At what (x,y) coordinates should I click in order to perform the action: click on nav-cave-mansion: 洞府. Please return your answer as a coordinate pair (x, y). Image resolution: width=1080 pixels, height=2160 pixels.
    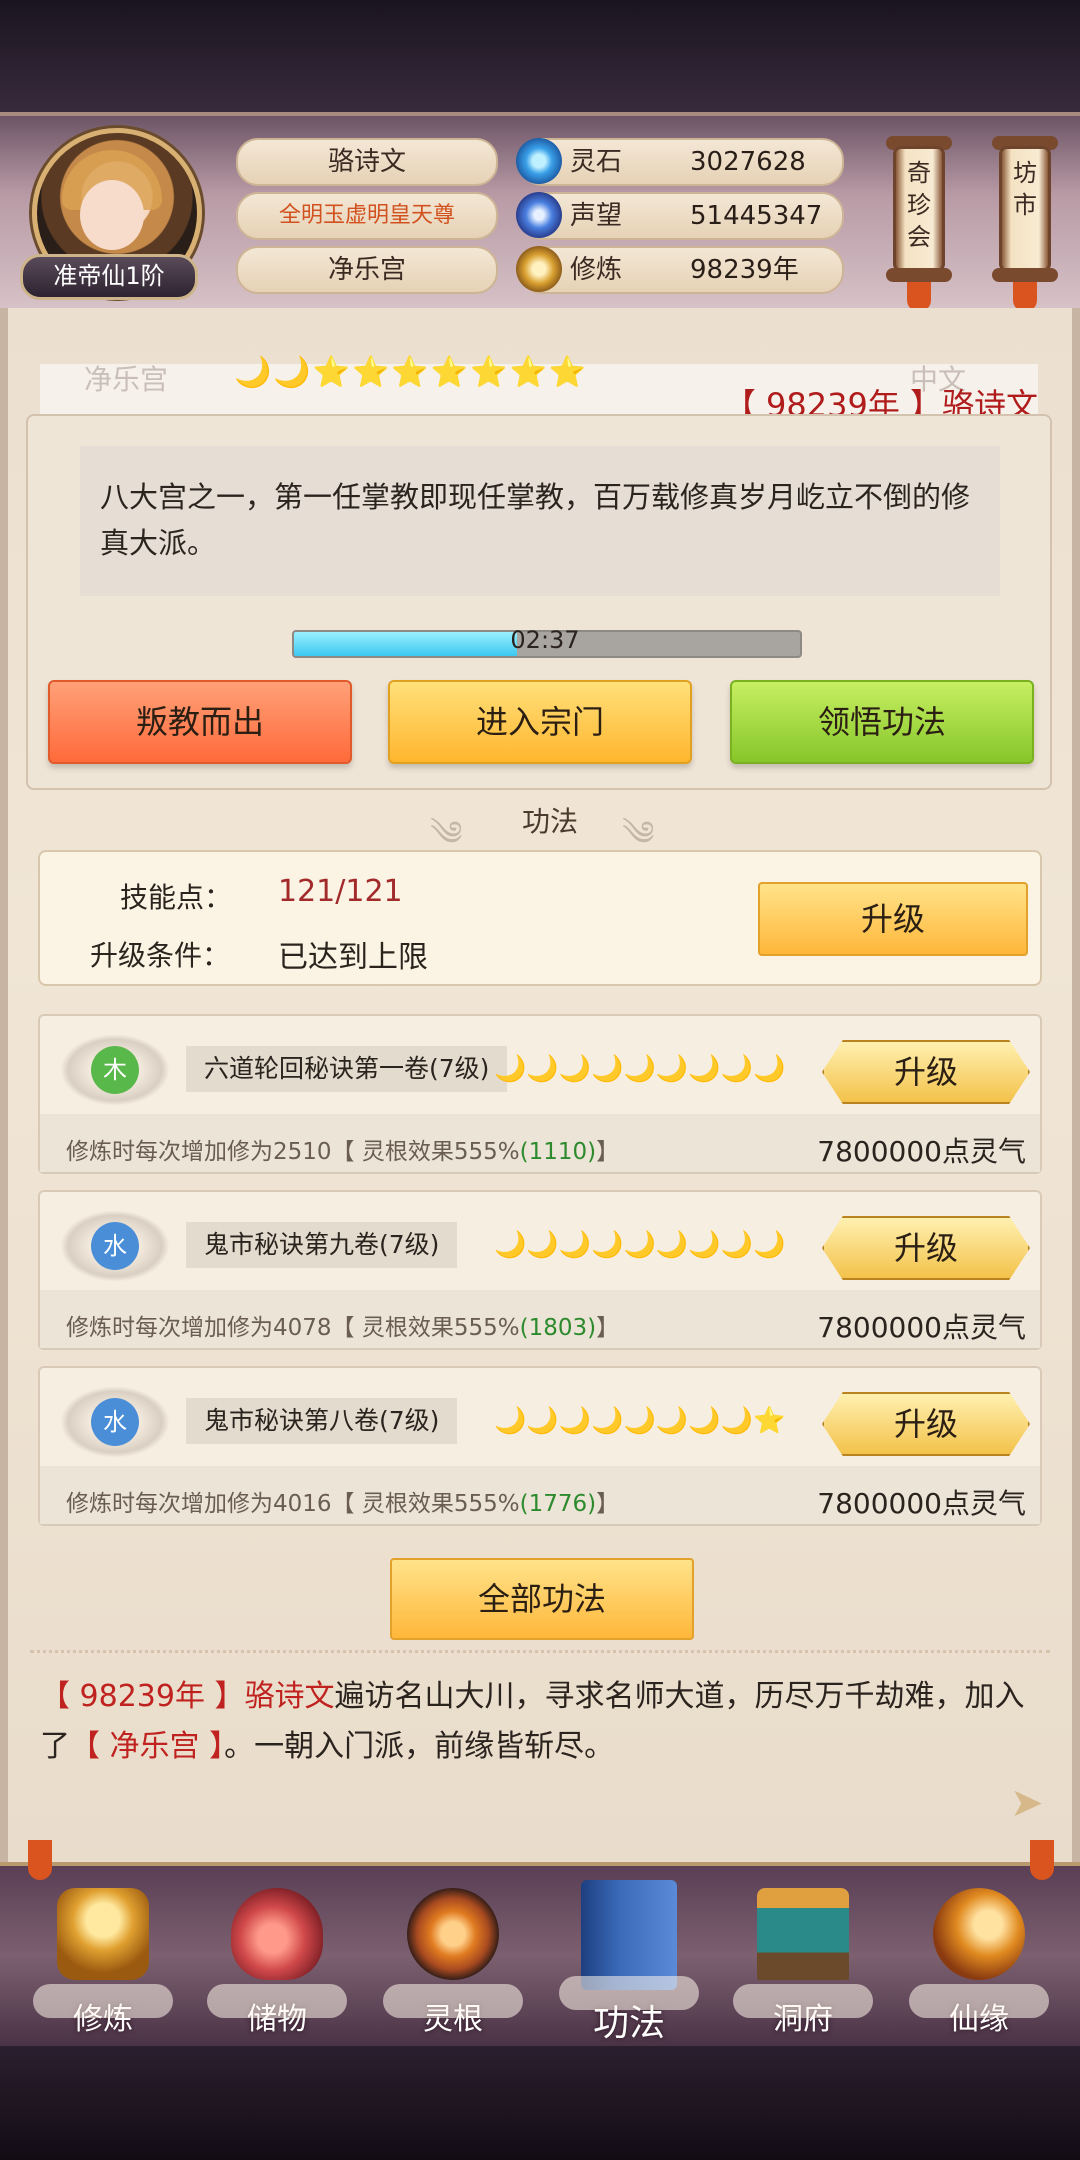
    Looking at the image, I should click on (803, 1963).